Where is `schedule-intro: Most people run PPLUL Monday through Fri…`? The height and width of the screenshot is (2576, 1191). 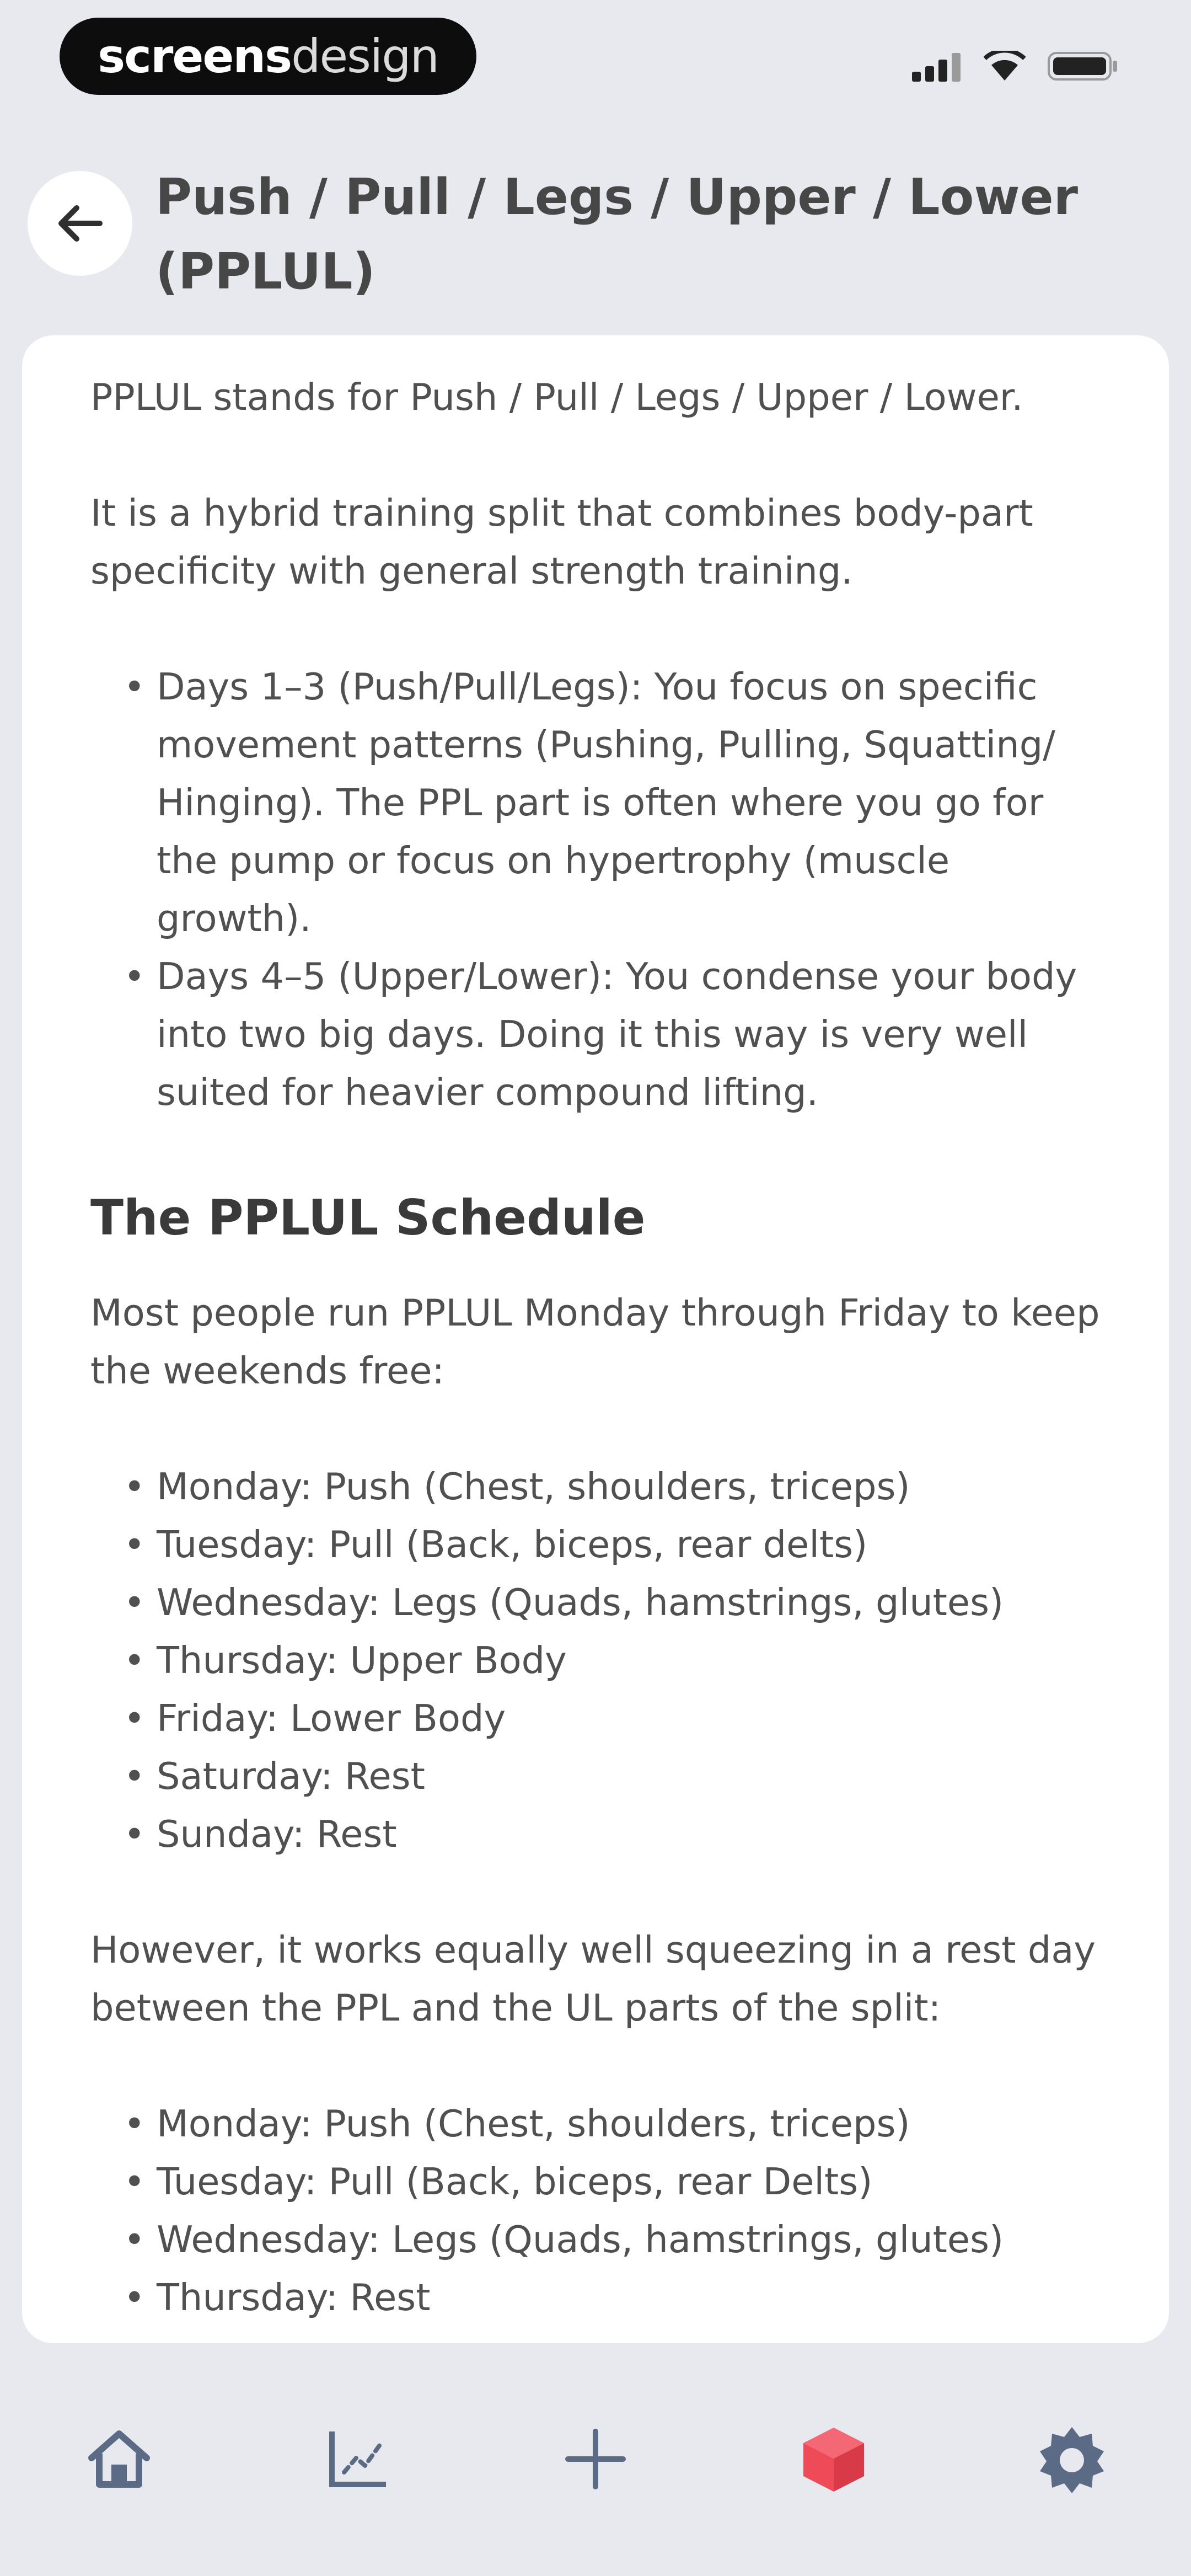 schedule-intro: Most people run PPLUL Monday through Fri… is located at coordinates (595, 1341).